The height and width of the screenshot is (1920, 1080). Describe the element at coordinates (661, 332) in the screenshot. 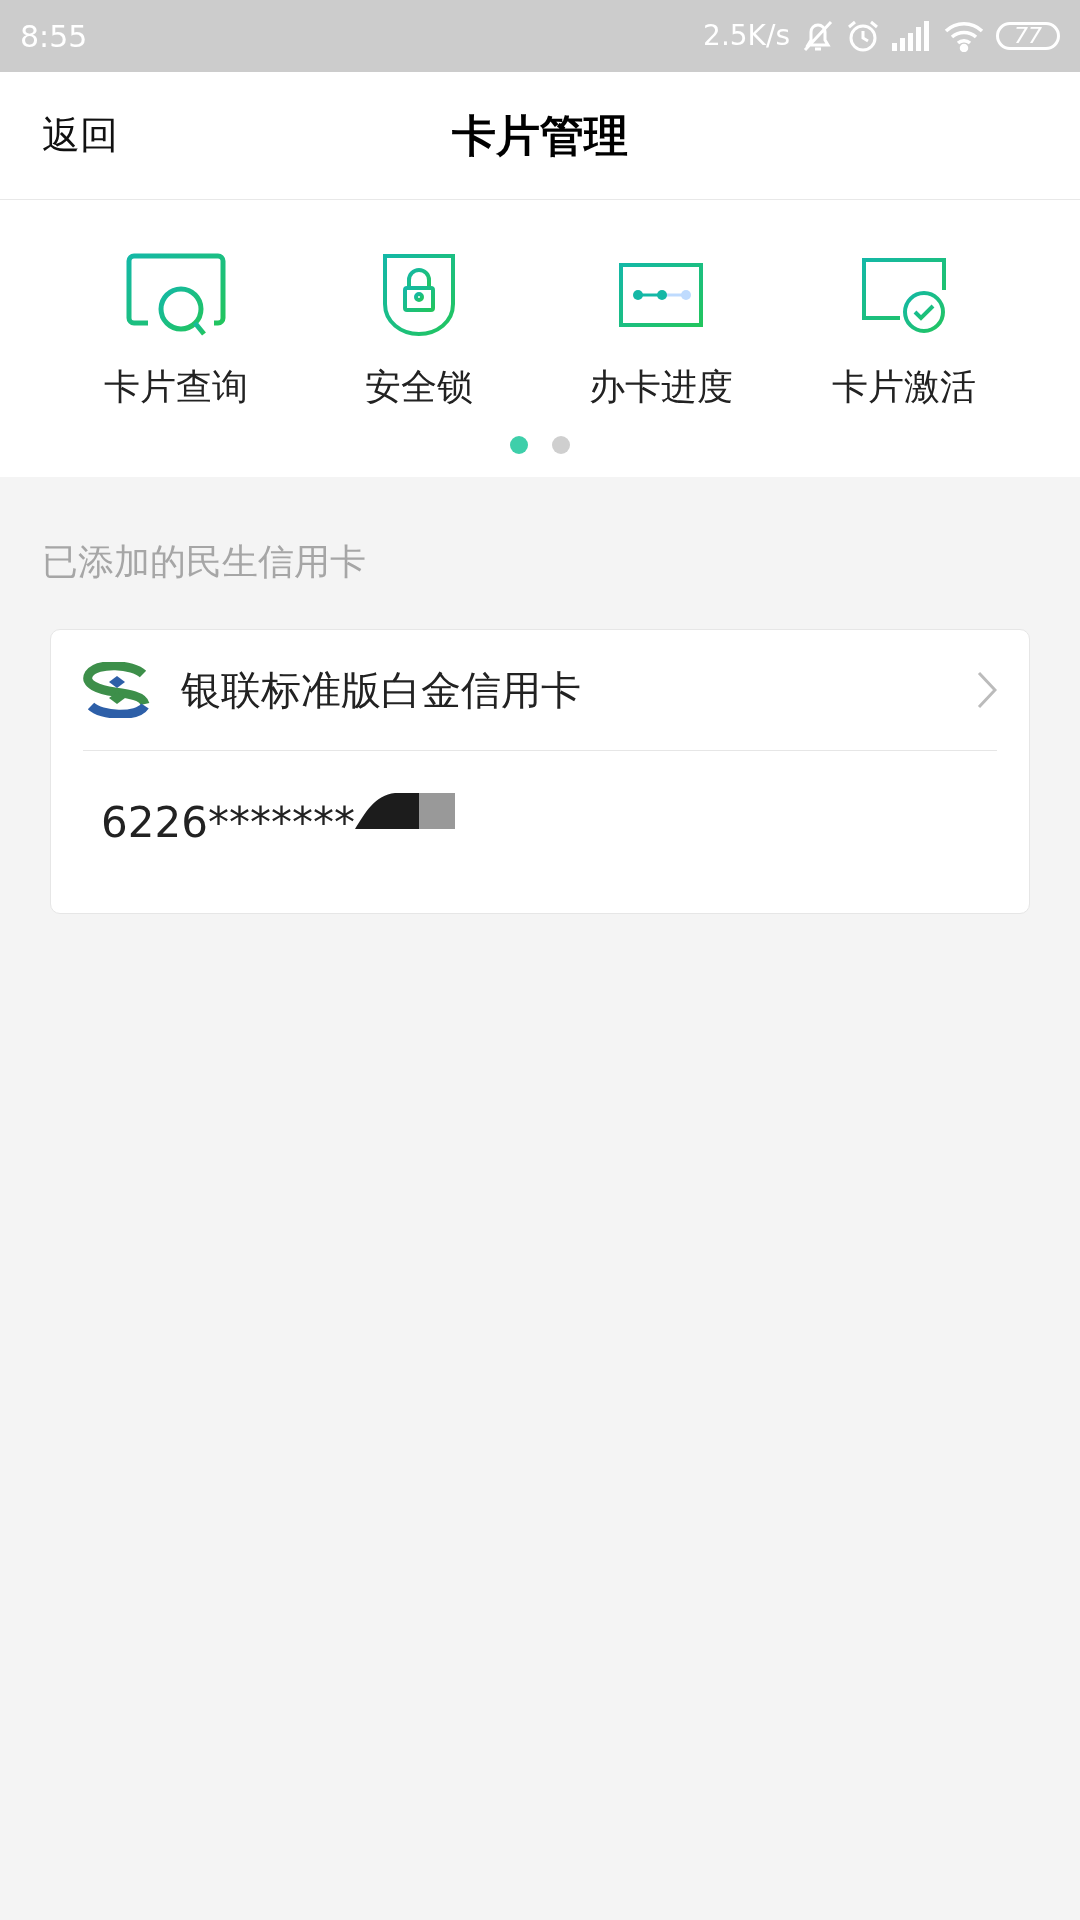

I see `shortcut-button: 办卡进度` at that location.